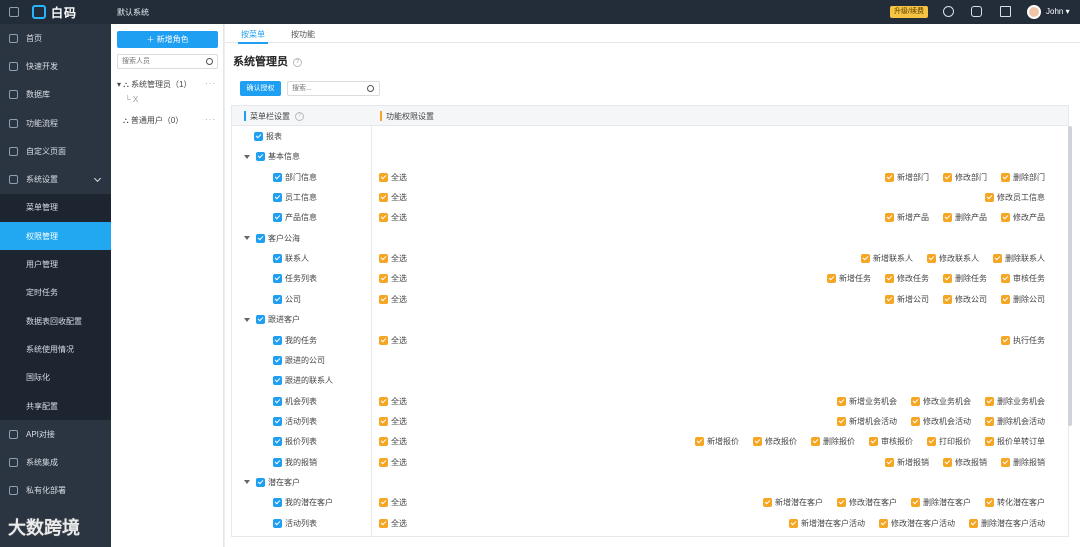 The image size is (1080, 547). What do you see at coordinates (55, 377) in the screenshot?
I see `sidebar-subitem-6: 国际化` at bounding box center [55, 377].